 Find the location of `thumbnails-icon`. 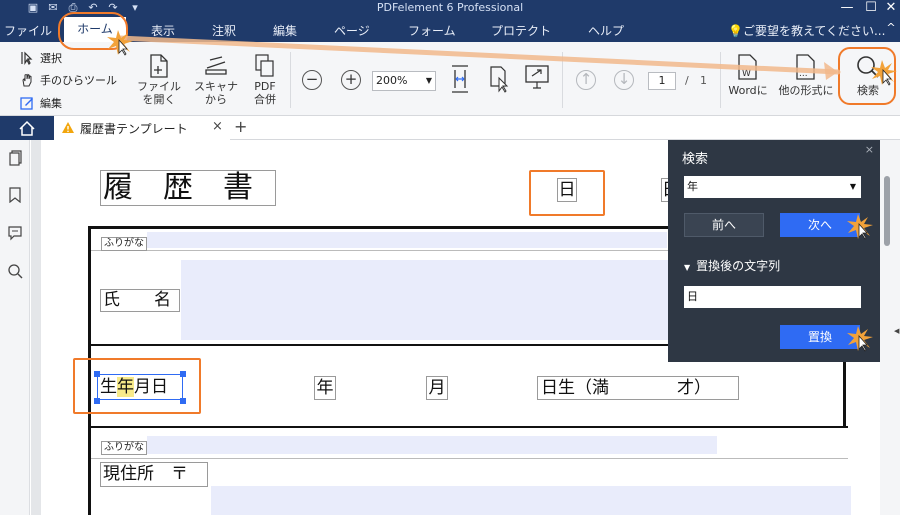

thumbnails-icon is located at coordinates (15, 158).